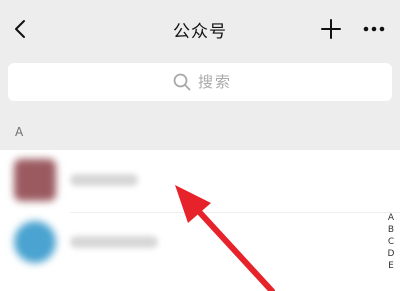 This screenshot has width=400, height=291. What do you see at coordinates (215, 82) in the screenshot?
I see `search-placeholder: 搜索` at bounding box center [215, 82].